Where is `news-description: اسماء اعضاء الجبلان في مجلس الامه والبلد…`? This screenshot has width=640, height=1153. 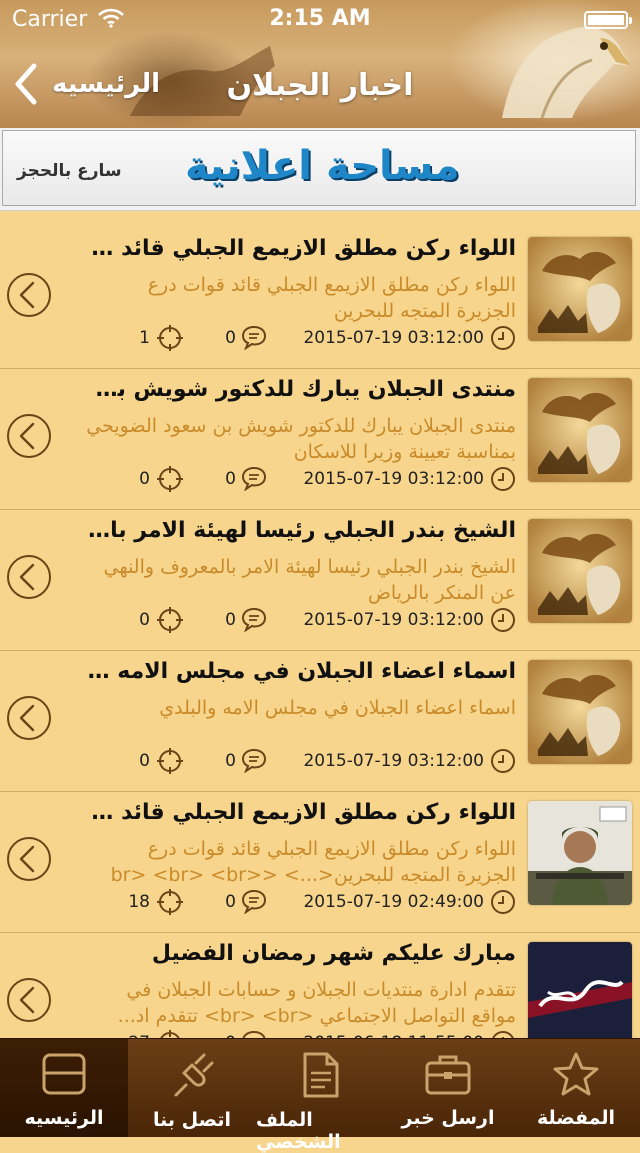
news-description: اسماء اعضاء الجبلان في مجلس الامه والبلد… is located at coordinates (337, 708).